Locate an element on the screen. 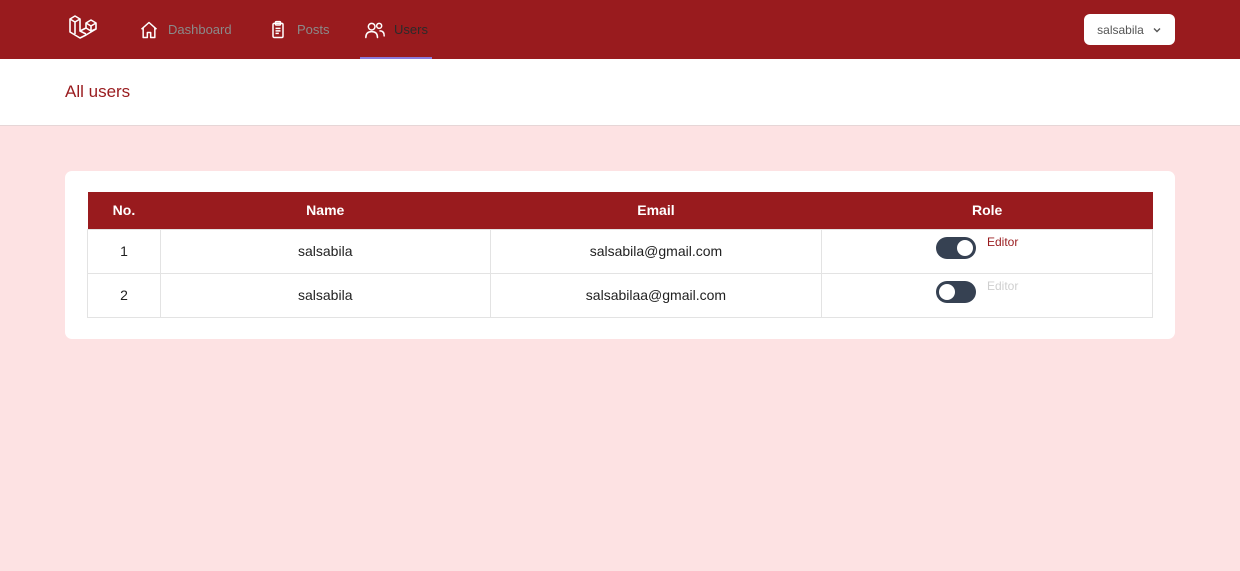 This screenshot has width=1240, height=571. row-number: 1 is located at coordinates (124, 251).